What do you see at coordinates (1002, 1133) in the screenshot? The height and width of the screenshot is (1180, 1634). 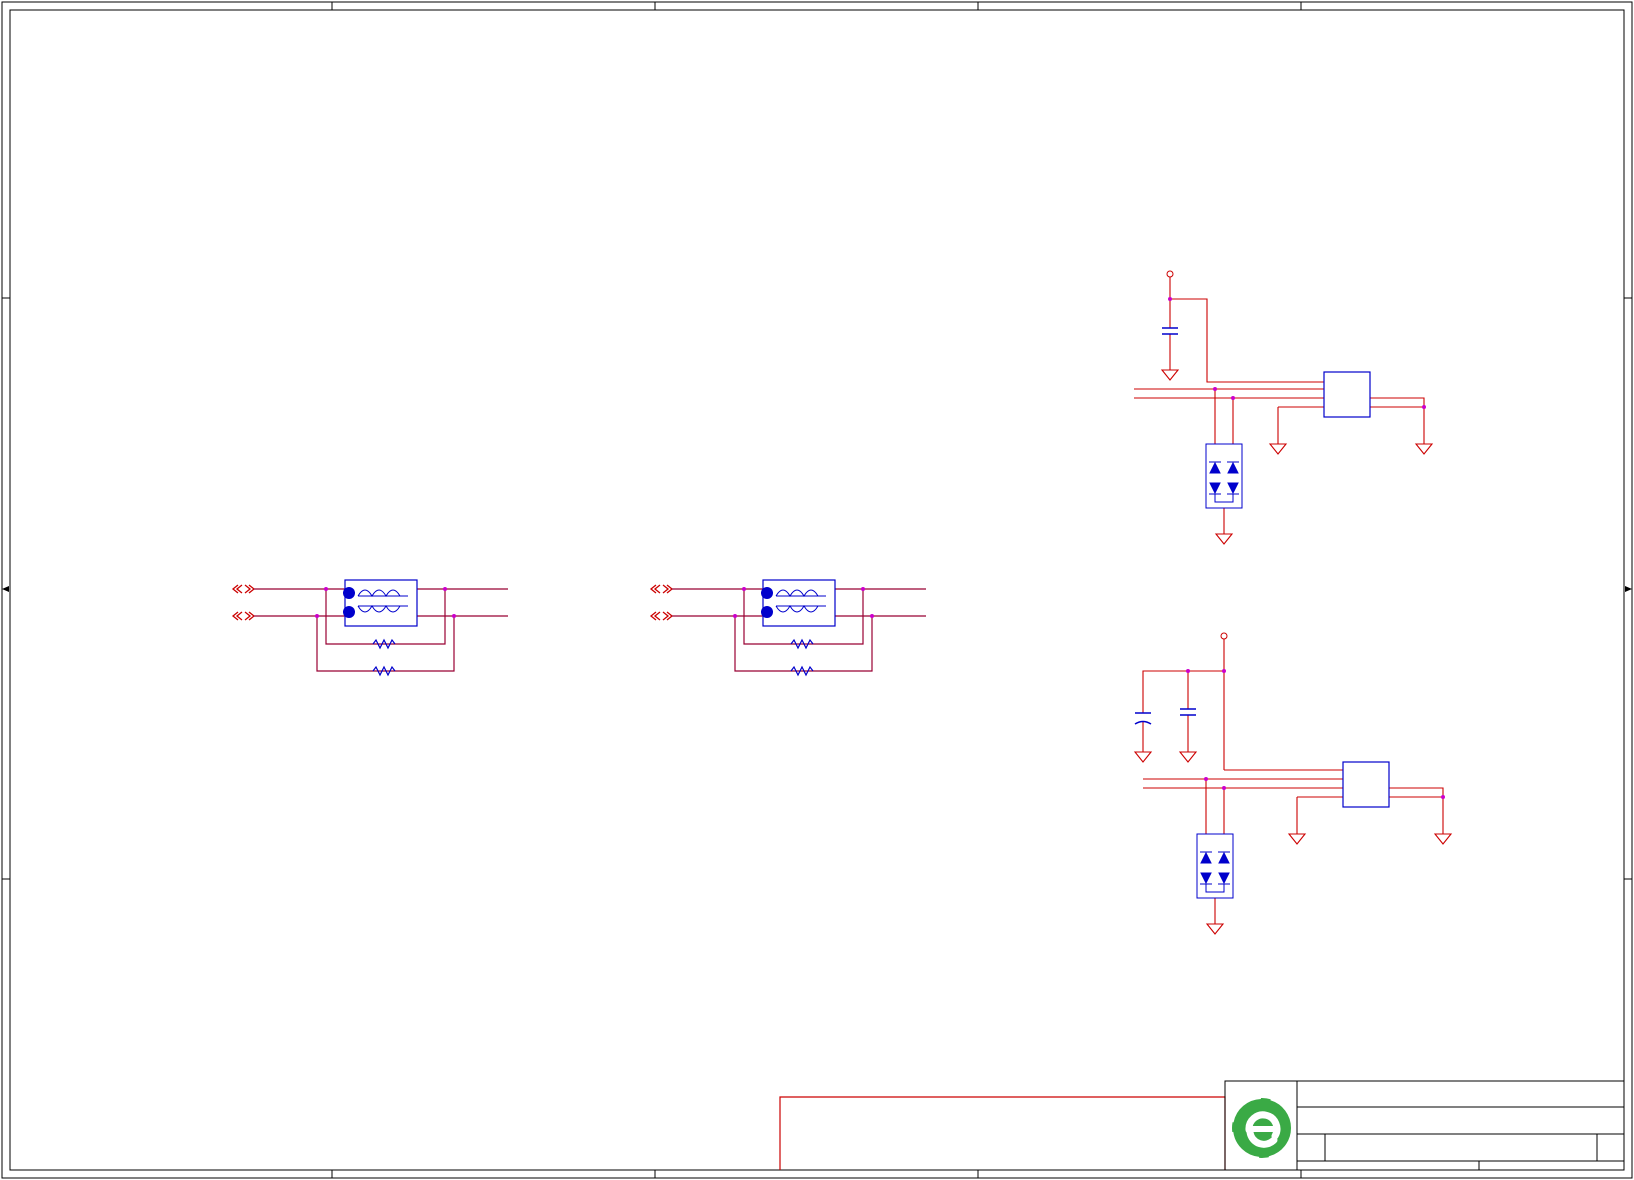 I see `revision-box` at bounding box center [1002, 1133].